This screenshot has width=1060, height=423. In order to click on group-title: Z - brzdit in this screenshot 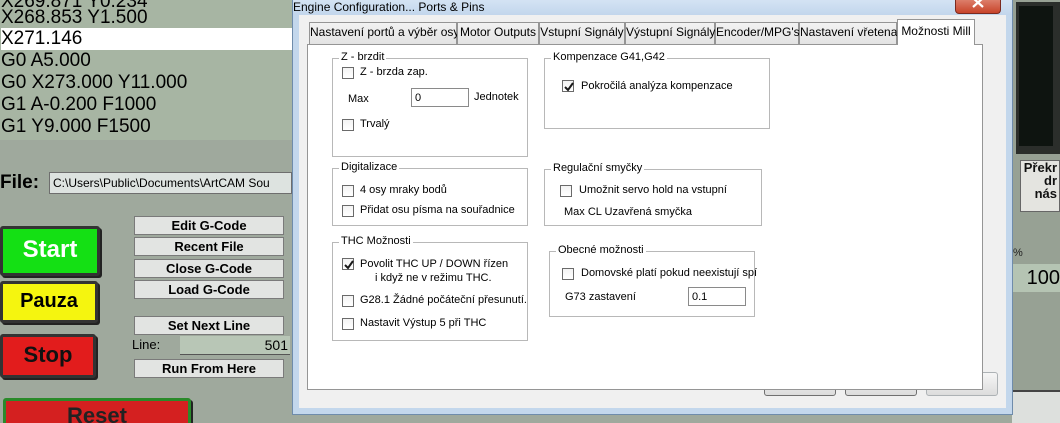, I will do `click(363, 57)`.